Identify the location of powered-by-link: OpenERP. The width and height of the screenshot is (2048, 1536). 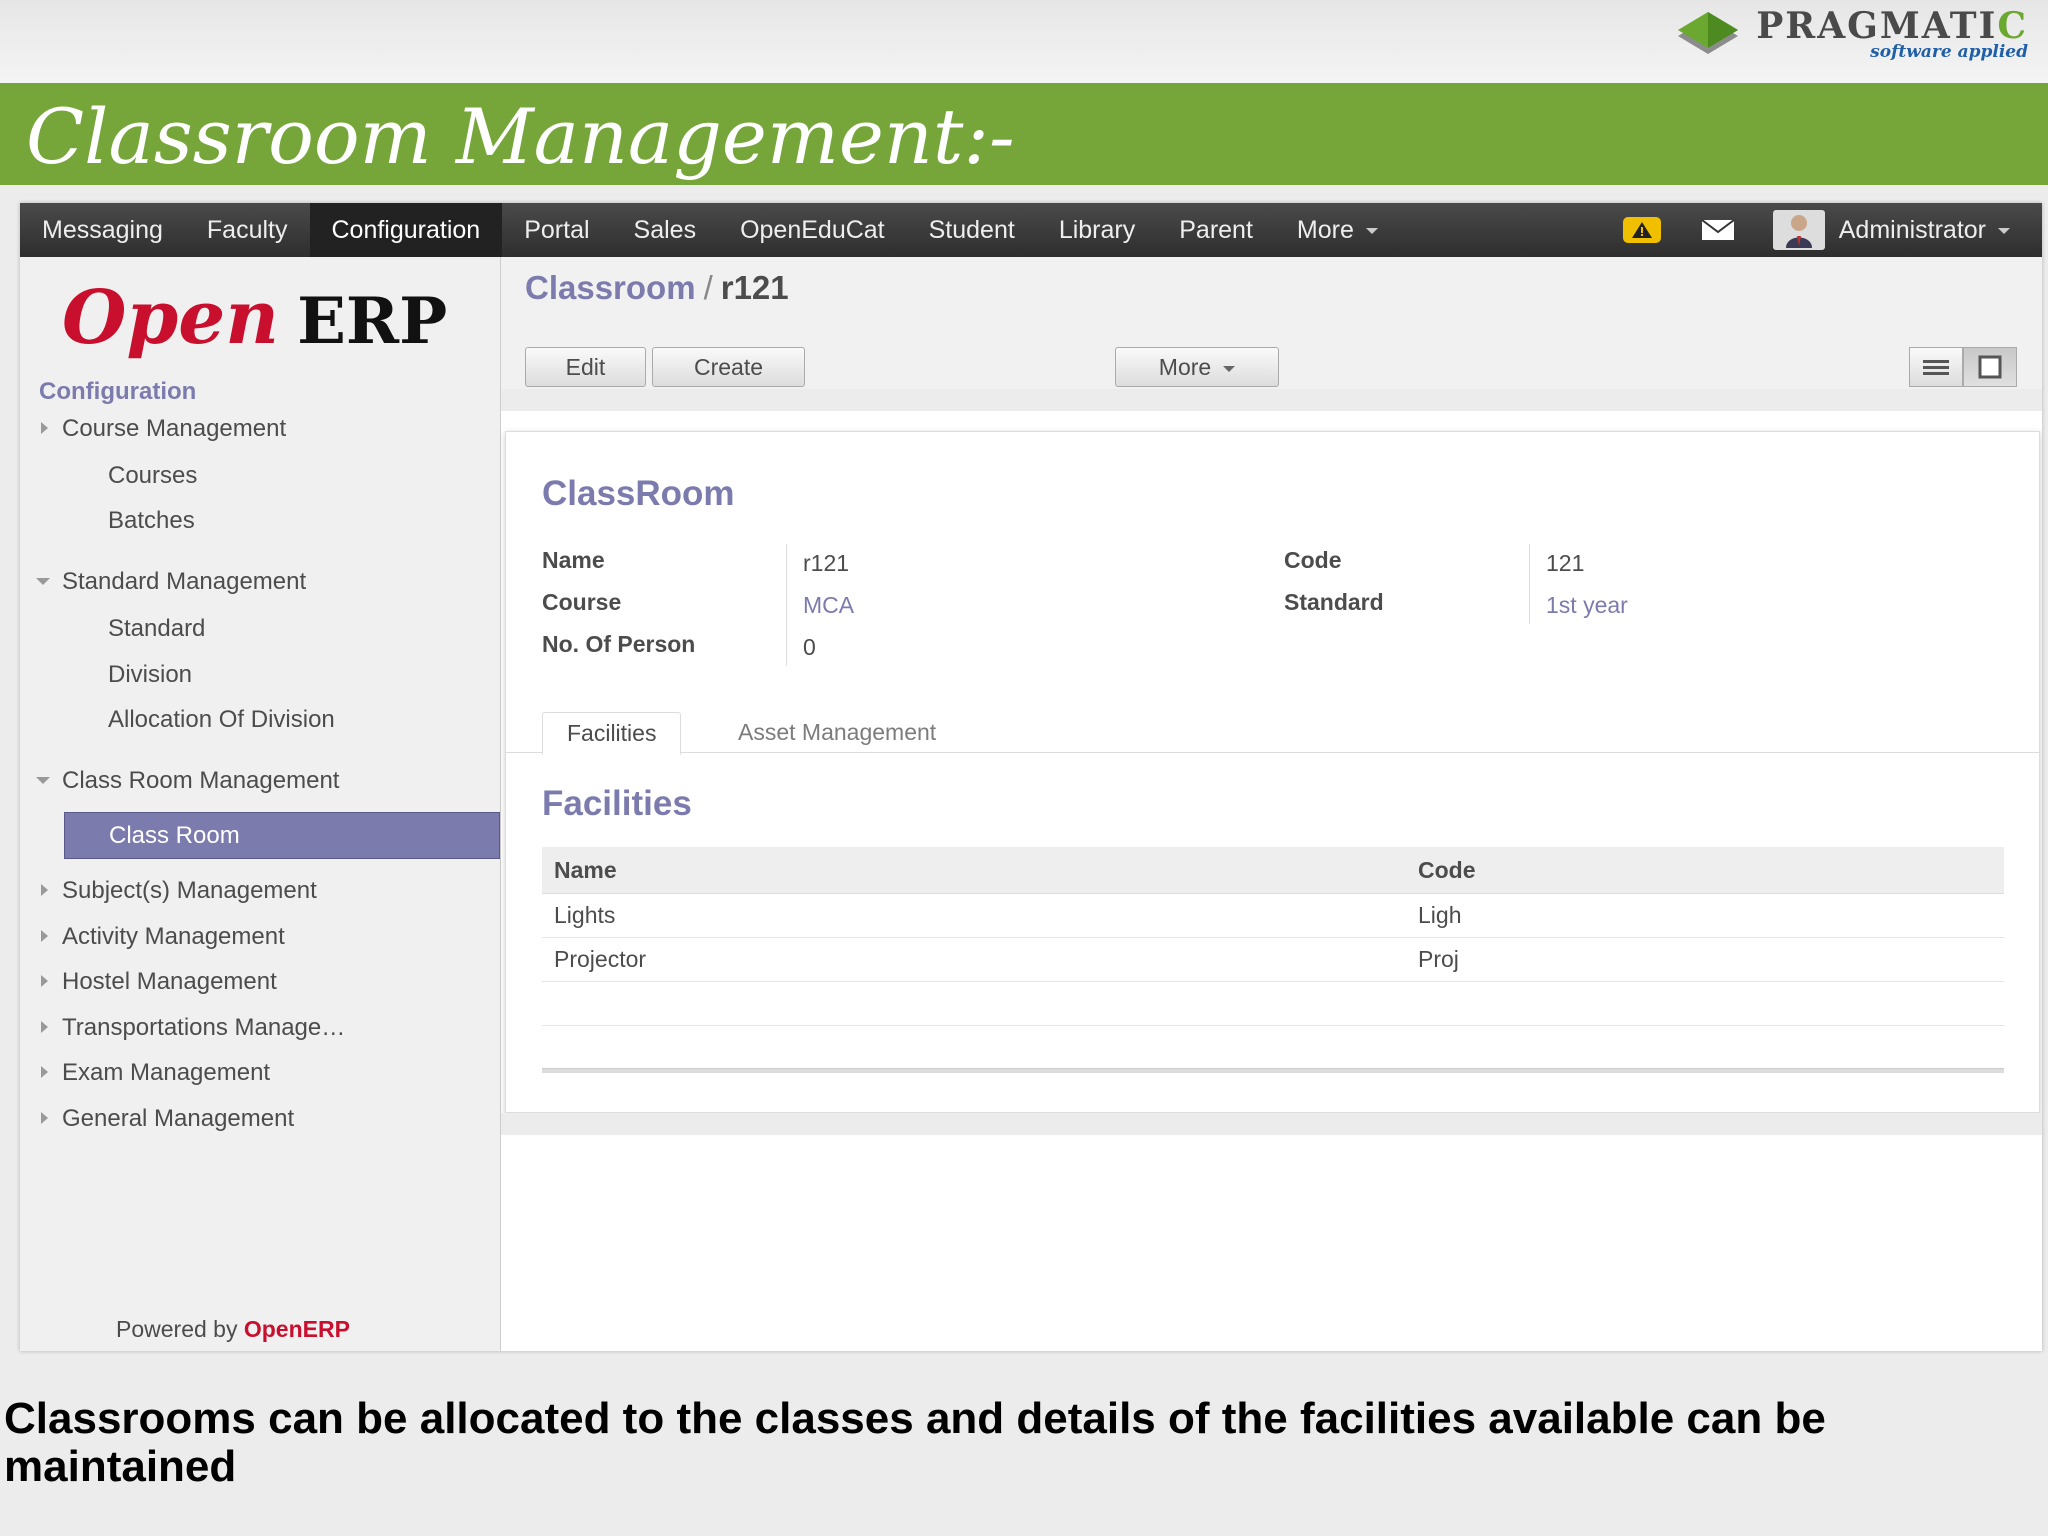
(297, 1329).